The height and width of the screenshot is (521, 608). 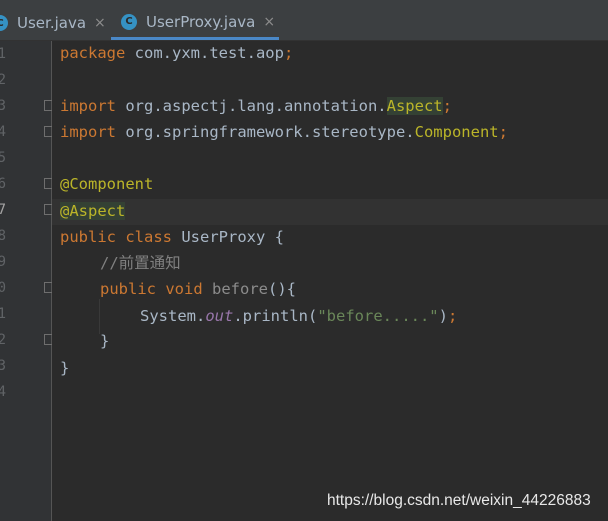 What do you see at coordinates (414, 106) in the screenshot?
I see `import-class: Aspect` at bounding box center [414, 106].